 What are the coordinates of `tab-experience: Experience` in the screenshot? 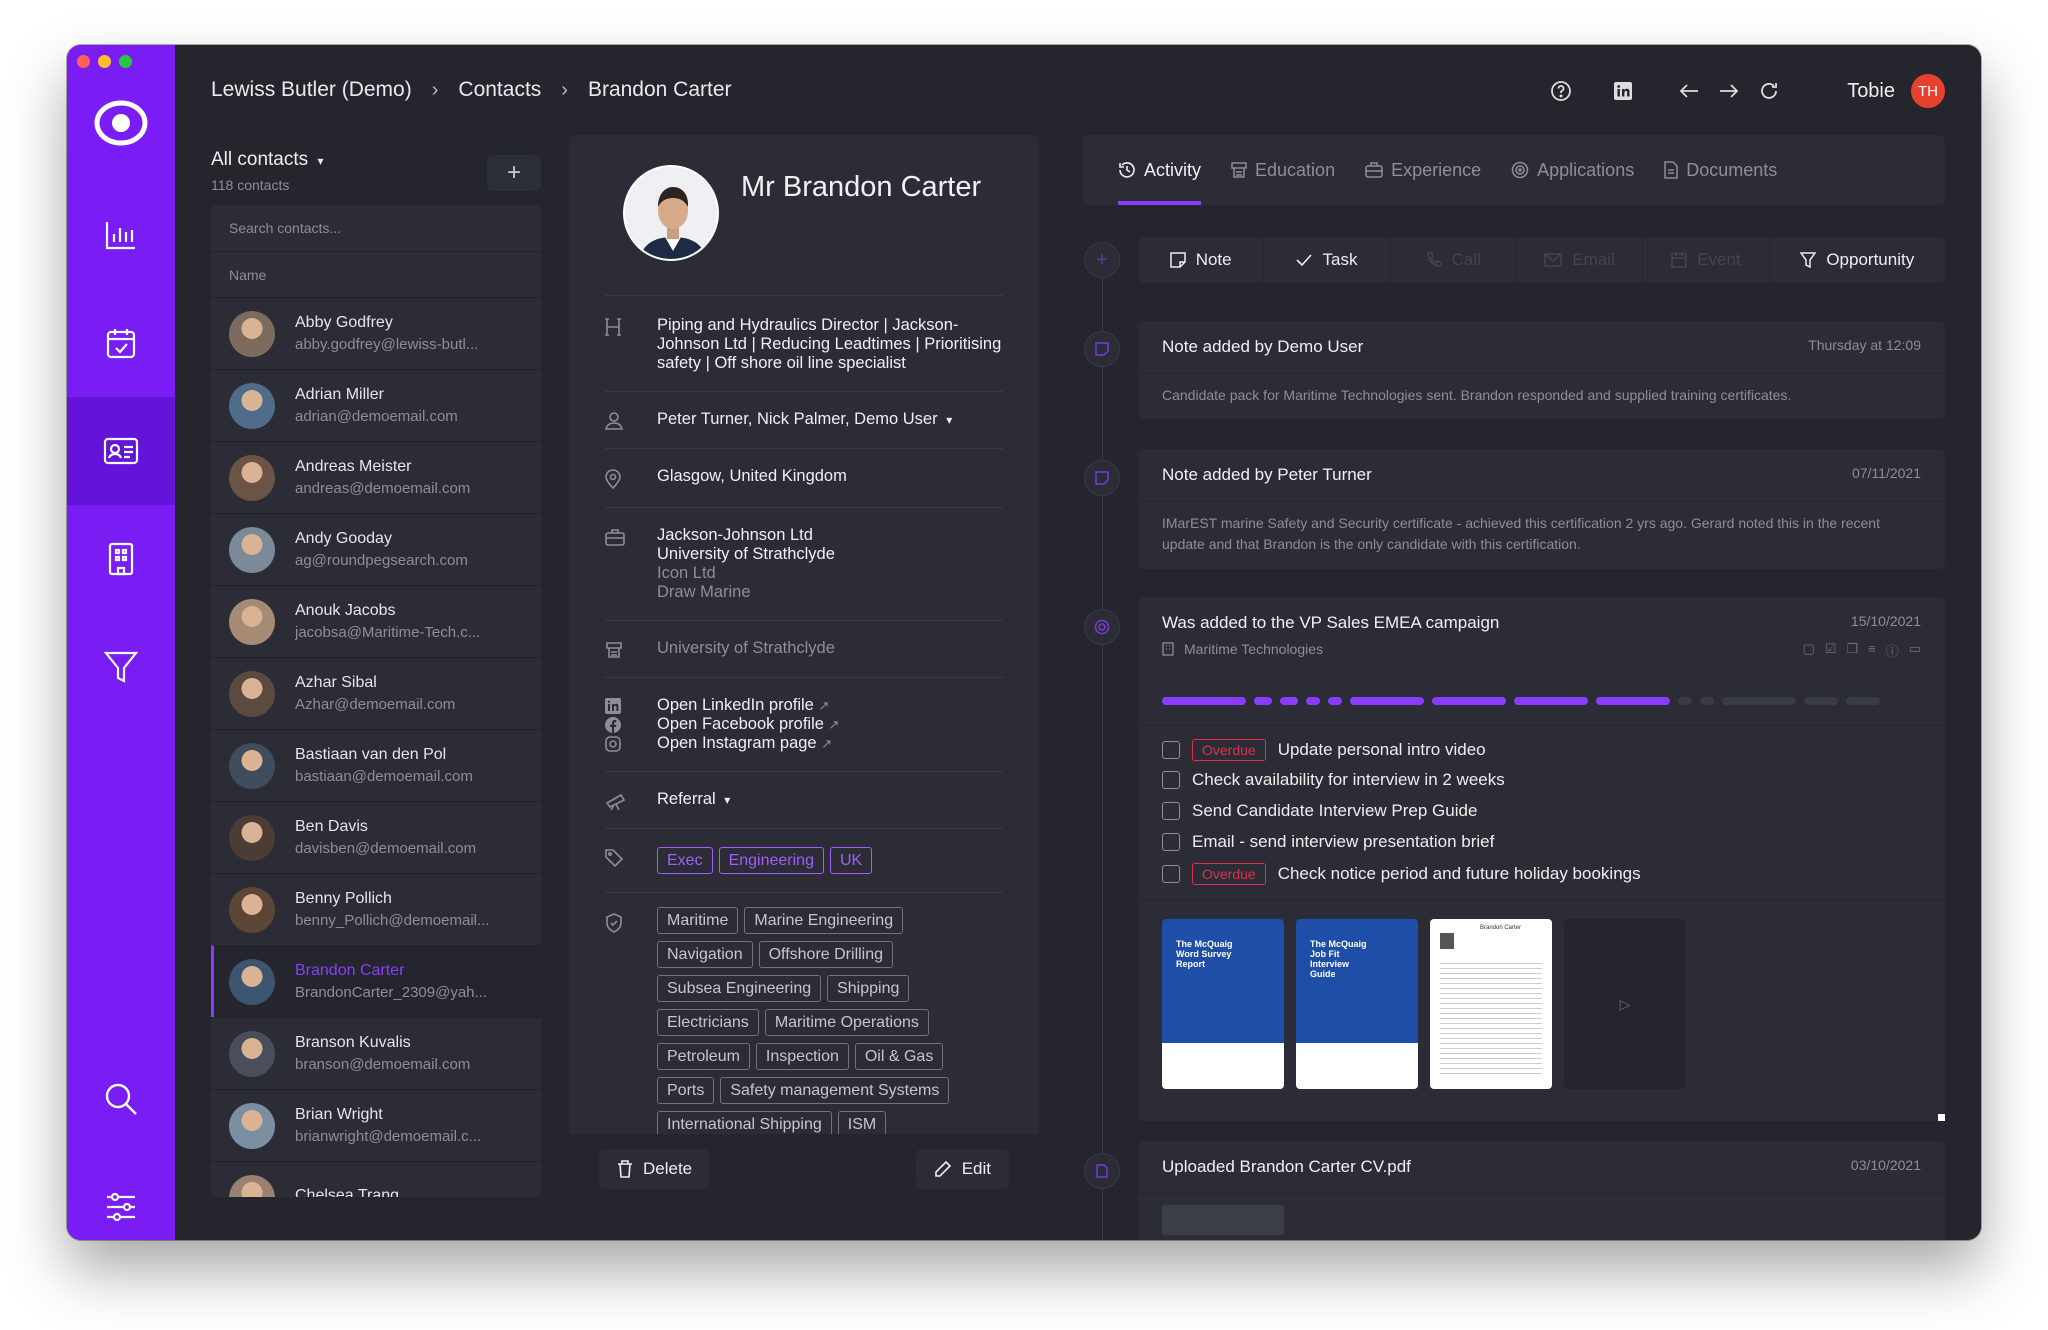 It's located at (1423, 170).